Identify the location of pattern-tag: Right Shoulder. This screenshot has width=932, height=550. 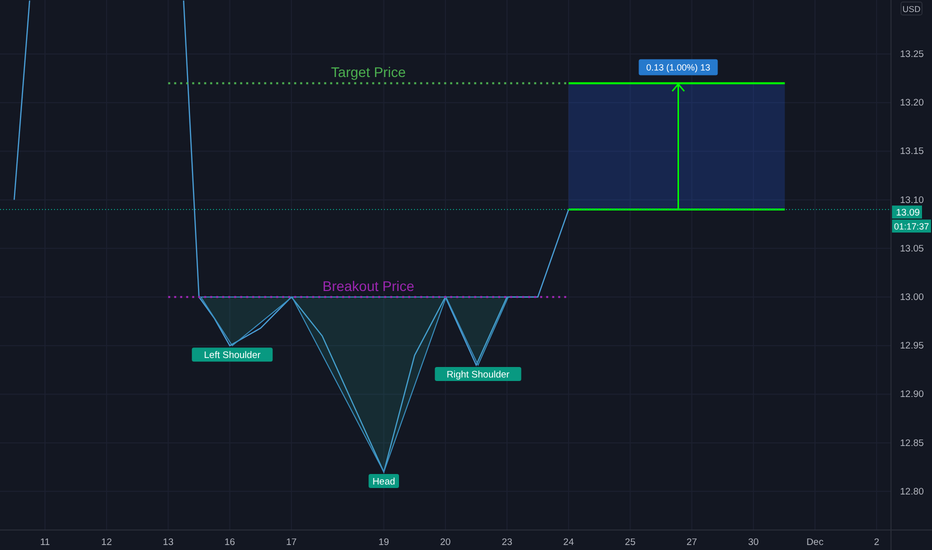
(478, 374).